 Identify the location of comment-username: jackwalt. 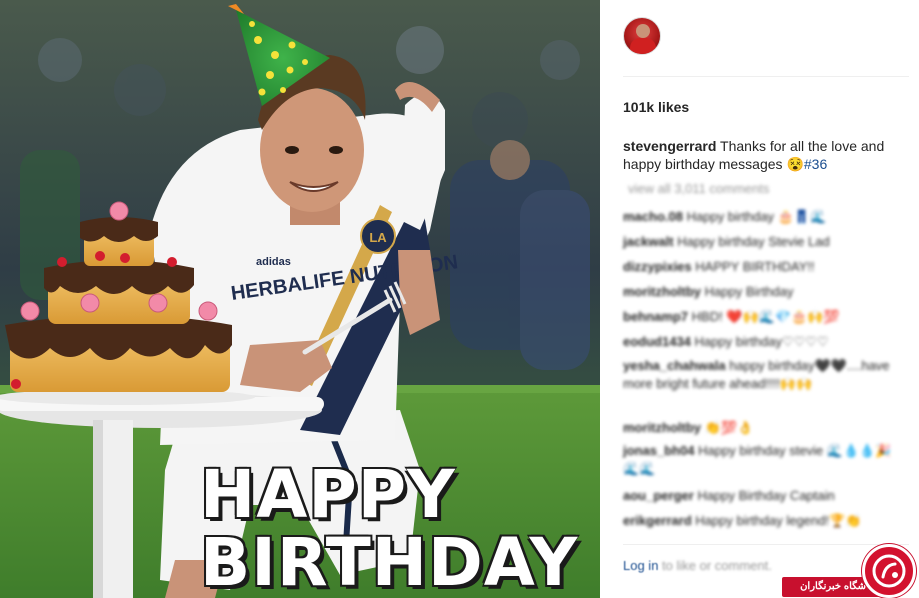
(648, 241).